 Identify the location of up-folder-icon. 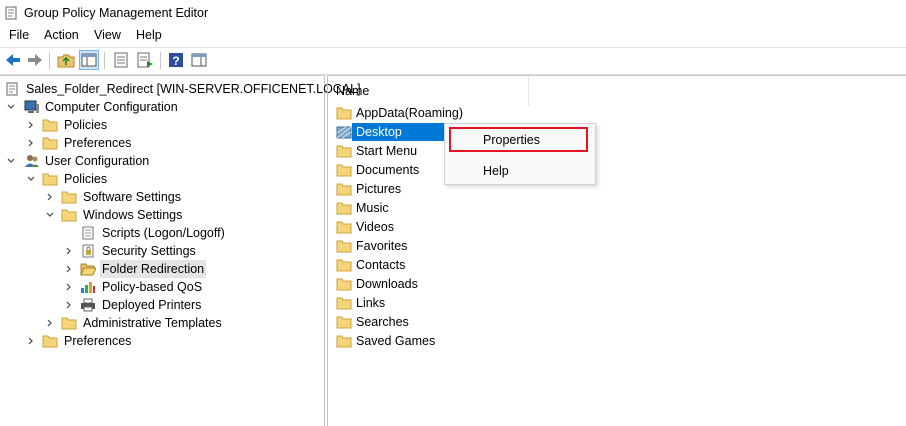
(66, 60).